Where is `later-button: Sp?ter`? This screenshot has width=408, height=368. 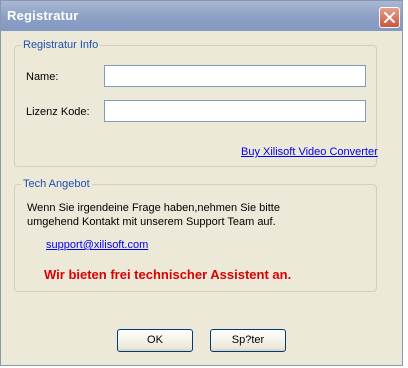
later-button: Sp?ter is located at coordinates (248, 340).